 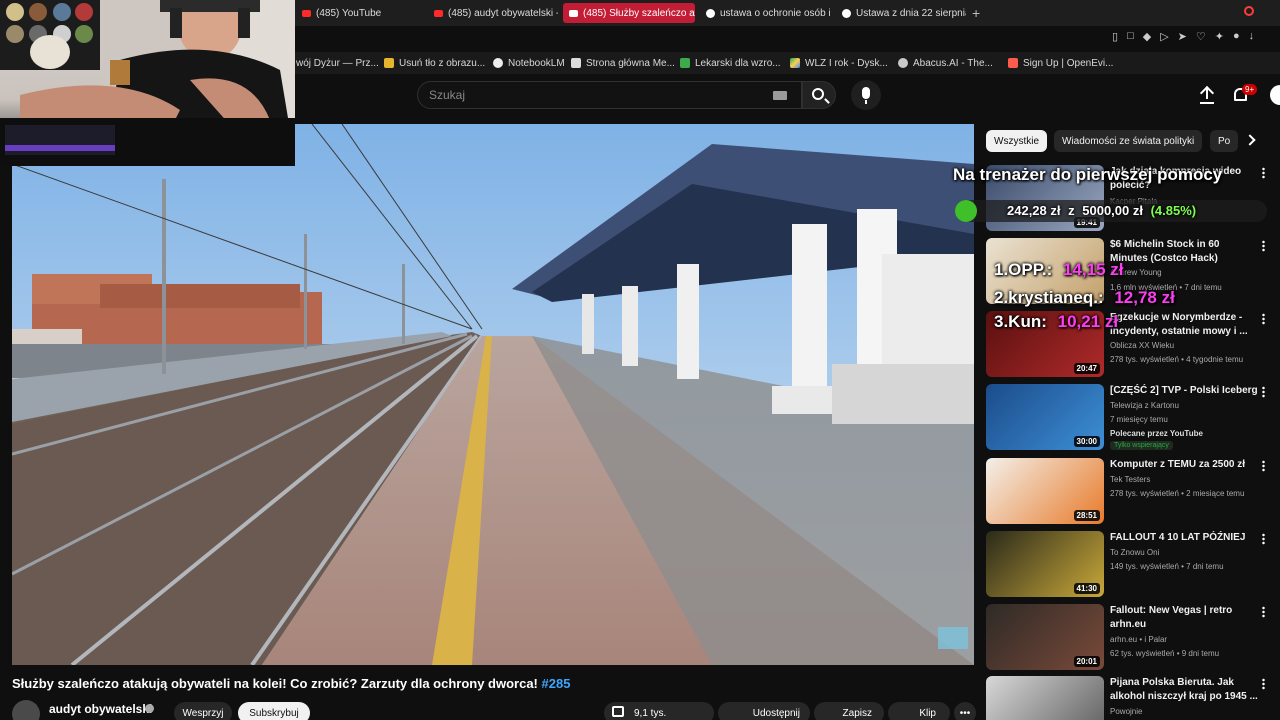 What do you see at coordinates (556, 683) in the screenshot?
I see `hashtag-link: #285` at bounding box center [556, 683].